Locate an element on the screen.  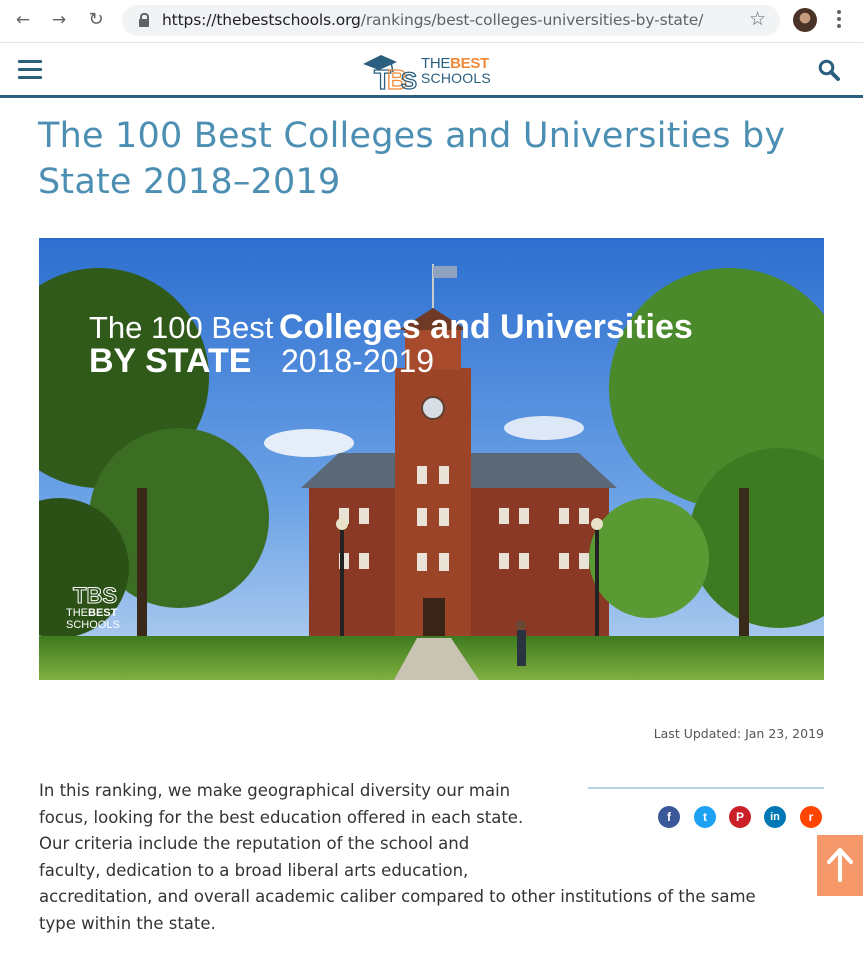
arrow-up-icon is located at coordinates (840, 865).